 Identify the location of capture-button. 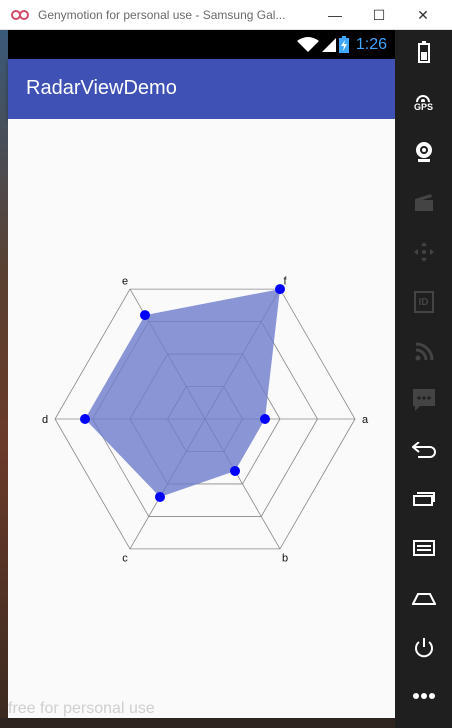
(423, 202).